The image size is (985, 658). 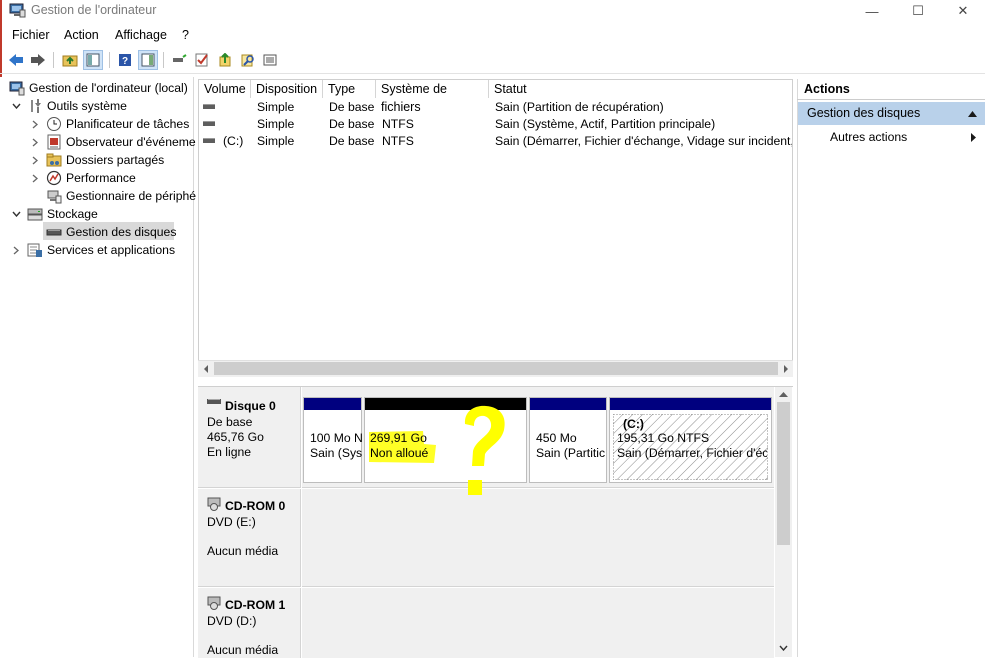 I want to click on tree-item-outils: Outils système, so click(x=77, y=106).